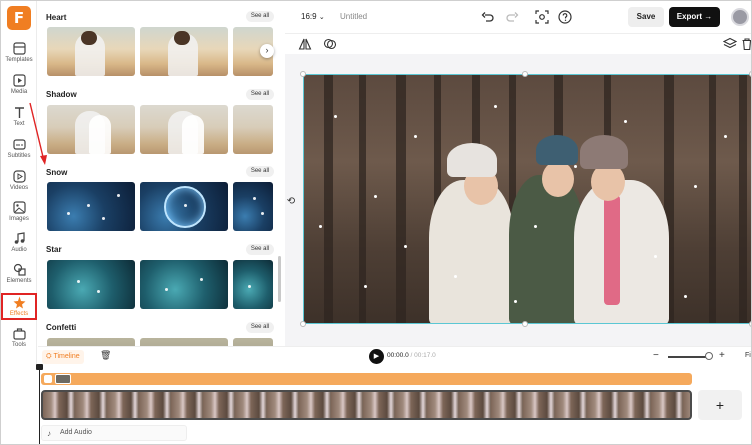 The image size is (752, 445). Describe the element at coordinates (18, 345) in the screenshot. I see `sidebar-item-label: Tools` at that location.